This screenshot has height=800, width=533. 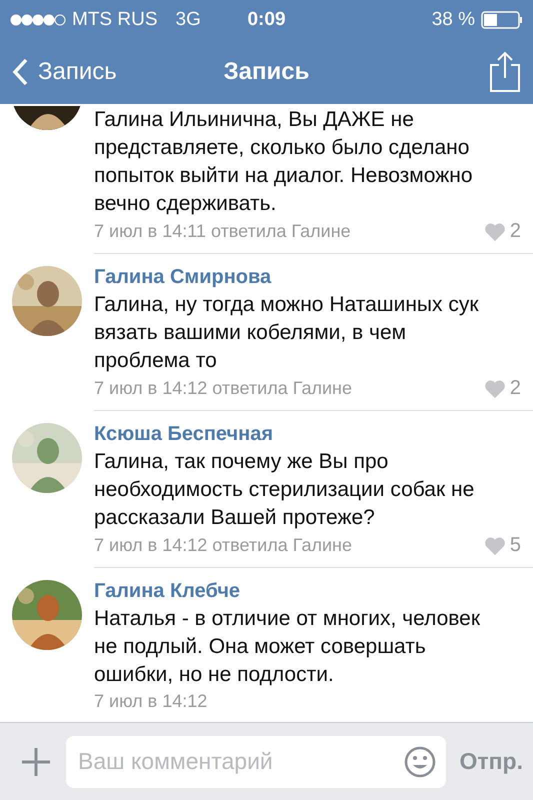 I want to click on comment-text: Наталья - в отличие от многих, человек не подлый. Она может совершать ошибки, но не подлости., so click(x=288, y=647).